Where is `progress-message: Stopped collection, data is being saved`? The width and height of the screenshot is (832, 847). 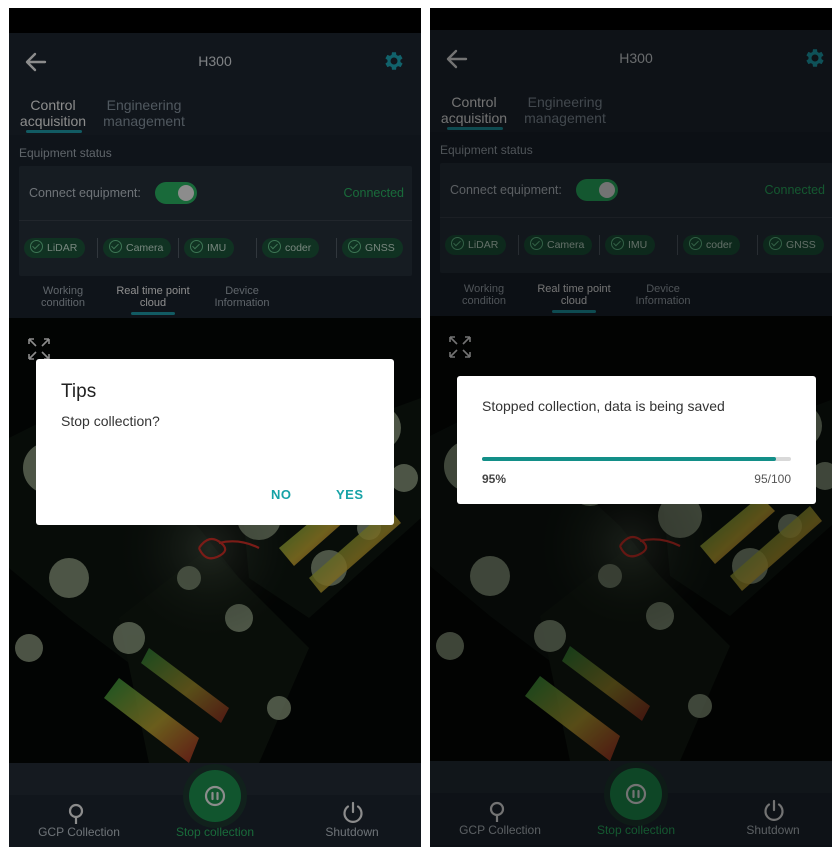
progress-message: Stopped collection, data is being saved is located at coordinates (603, 406).